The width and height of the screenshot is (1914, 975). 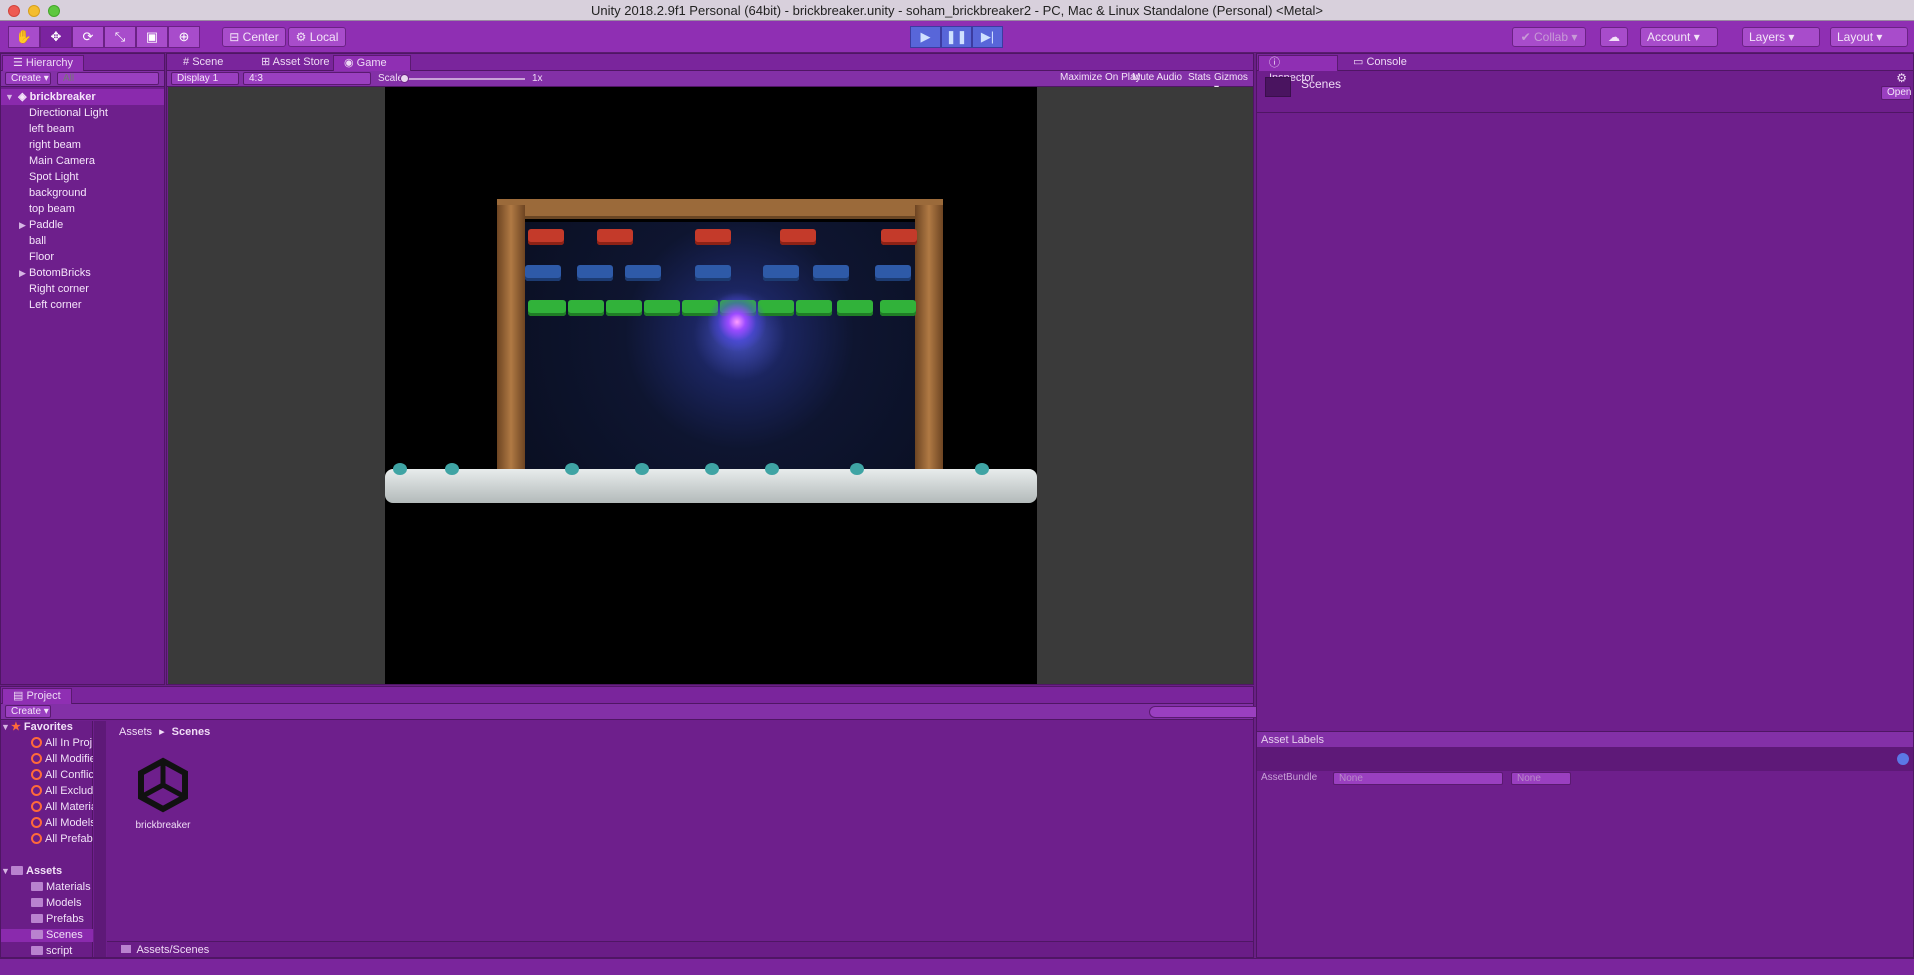 I want to click on favorite-item: All Models, so click(x=47, y=823).